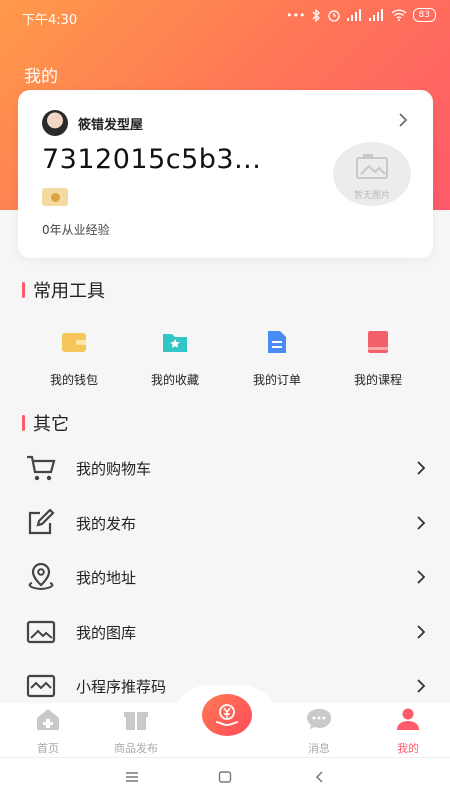  What do you see at coordinates (69, 291) in the screenshot?
I see `tools-section-title: 常用工具` at bounding box center [69, 291].